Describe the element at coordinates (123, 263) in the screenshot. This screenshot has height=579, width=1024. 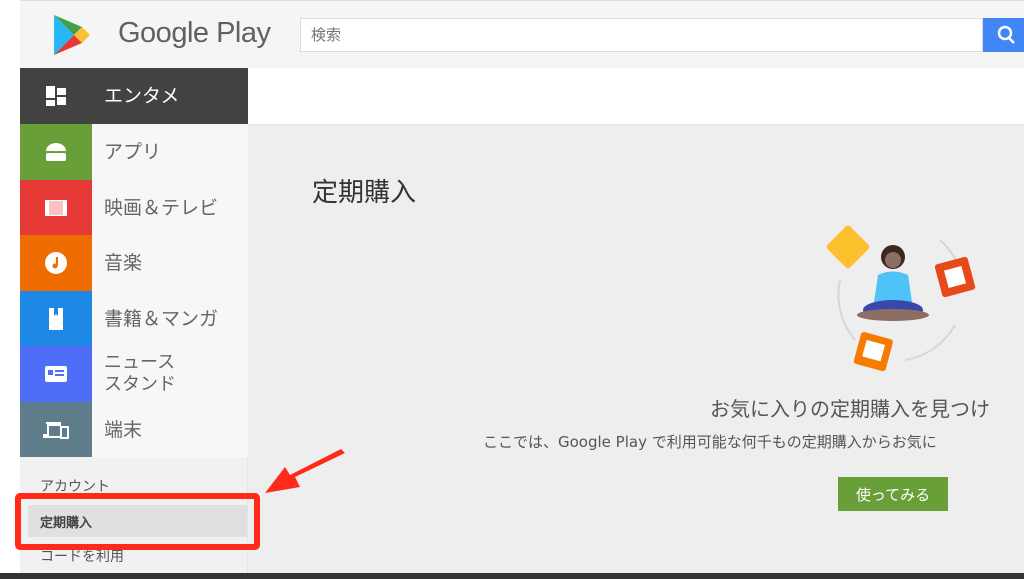
I see `sidebar-item-label: 音楽` at that location.